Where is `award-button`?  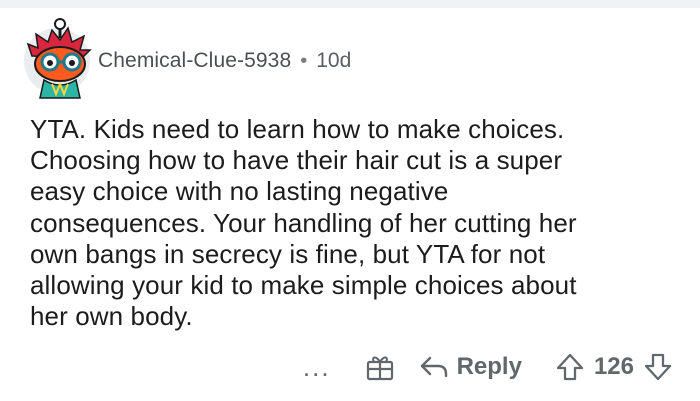 award-button is located at coordinates (380, 367).